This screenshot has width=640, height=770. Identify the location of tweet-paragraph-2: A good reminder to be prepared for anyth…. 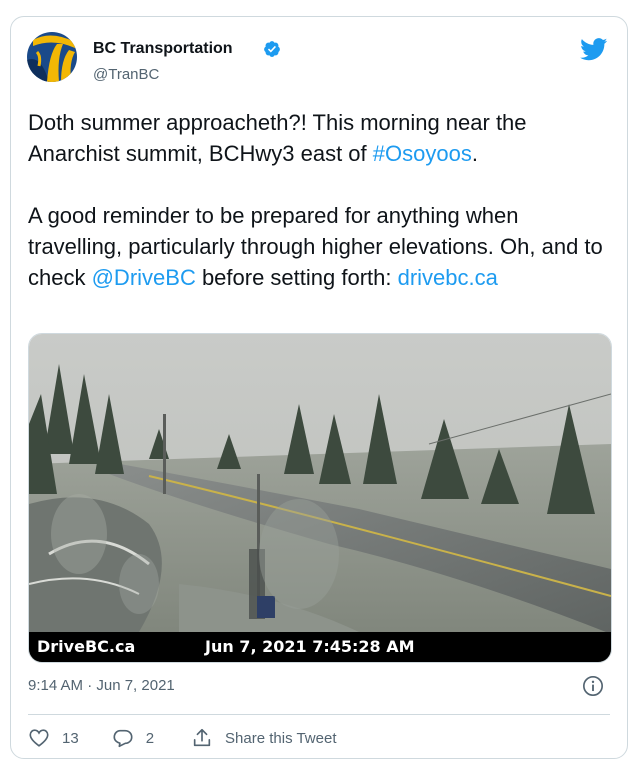
(323, 246).